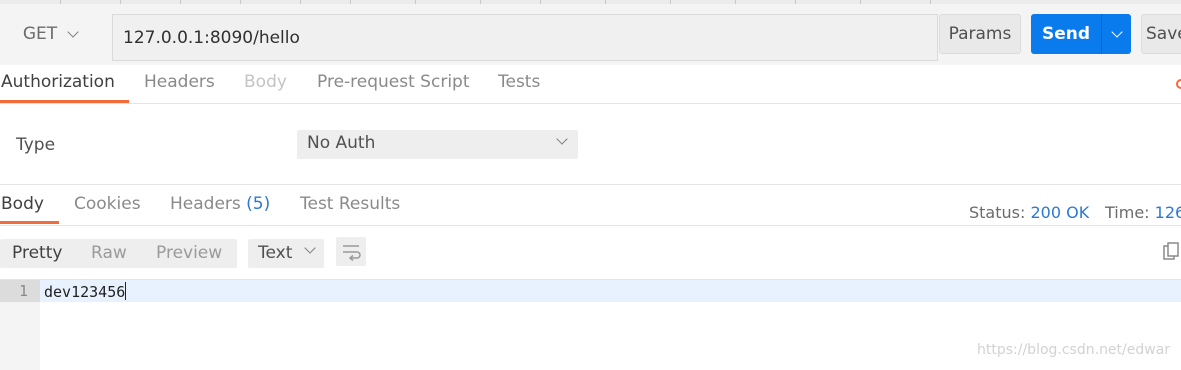 The image size is (1181, 370). What do you see at coordinates (341, 143) in the screenshot?
I see `auth-type-value: No Auth` at bounding box center [341, 143].